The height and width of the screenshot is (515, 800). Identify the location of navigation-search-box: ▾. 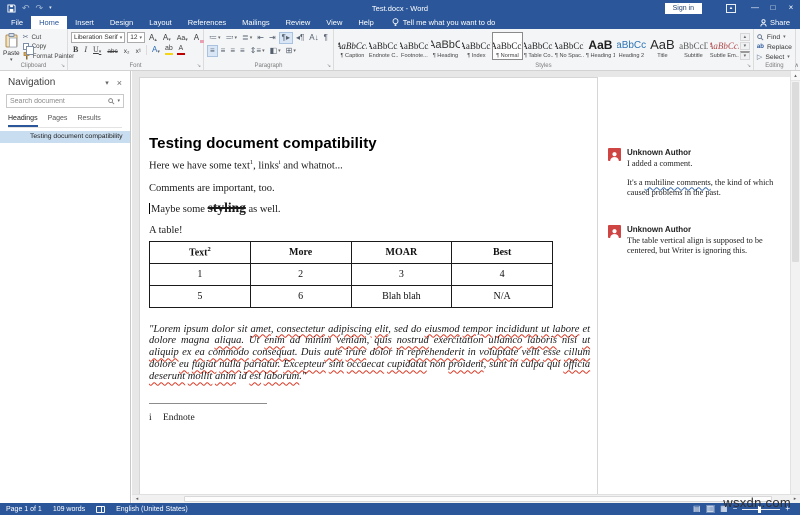
(65, 101).